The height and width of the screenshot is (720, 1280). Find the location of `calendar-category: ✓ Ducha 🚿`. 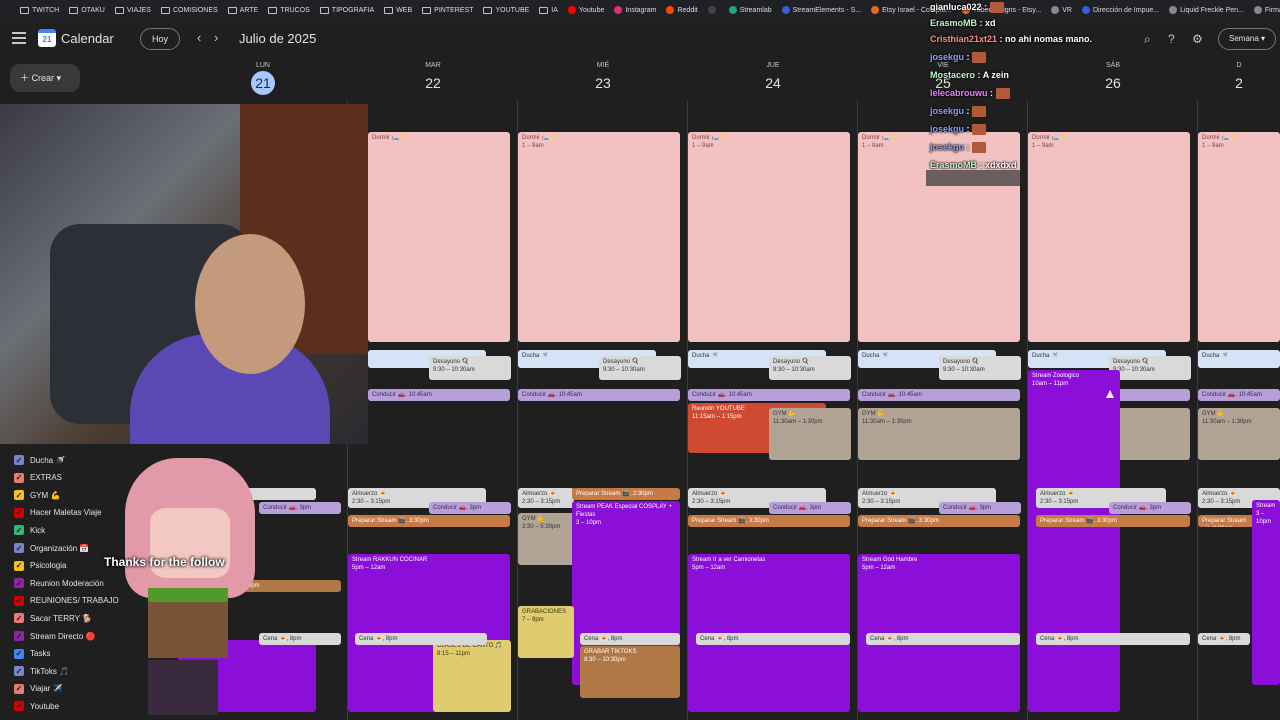

calendar-category: ✓ Ducha 🚿 is located at coordinates (39, 460).